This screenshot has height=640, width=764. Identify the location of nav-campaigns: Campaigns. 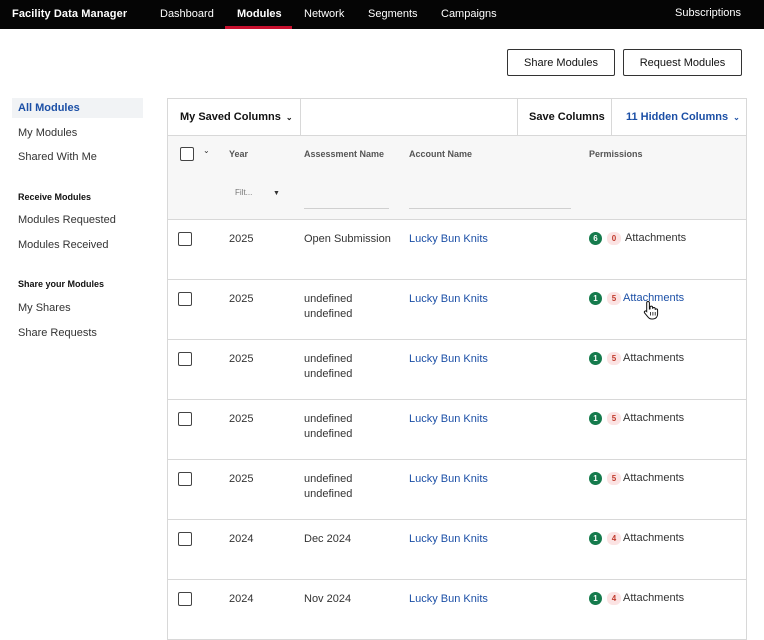
(469, 14).